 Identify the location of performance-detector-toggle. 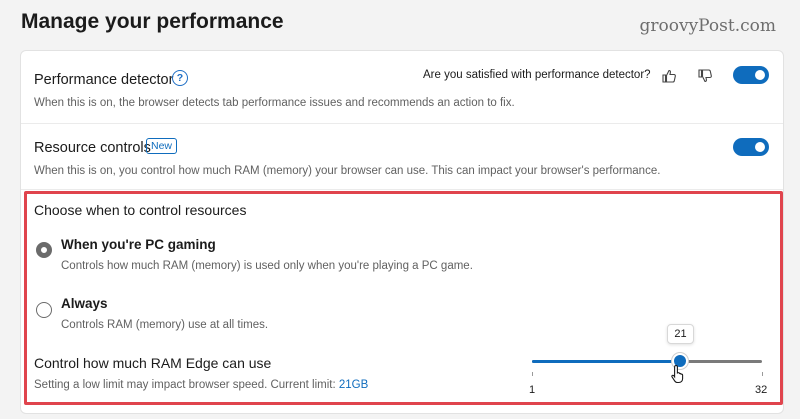
(751, 75).